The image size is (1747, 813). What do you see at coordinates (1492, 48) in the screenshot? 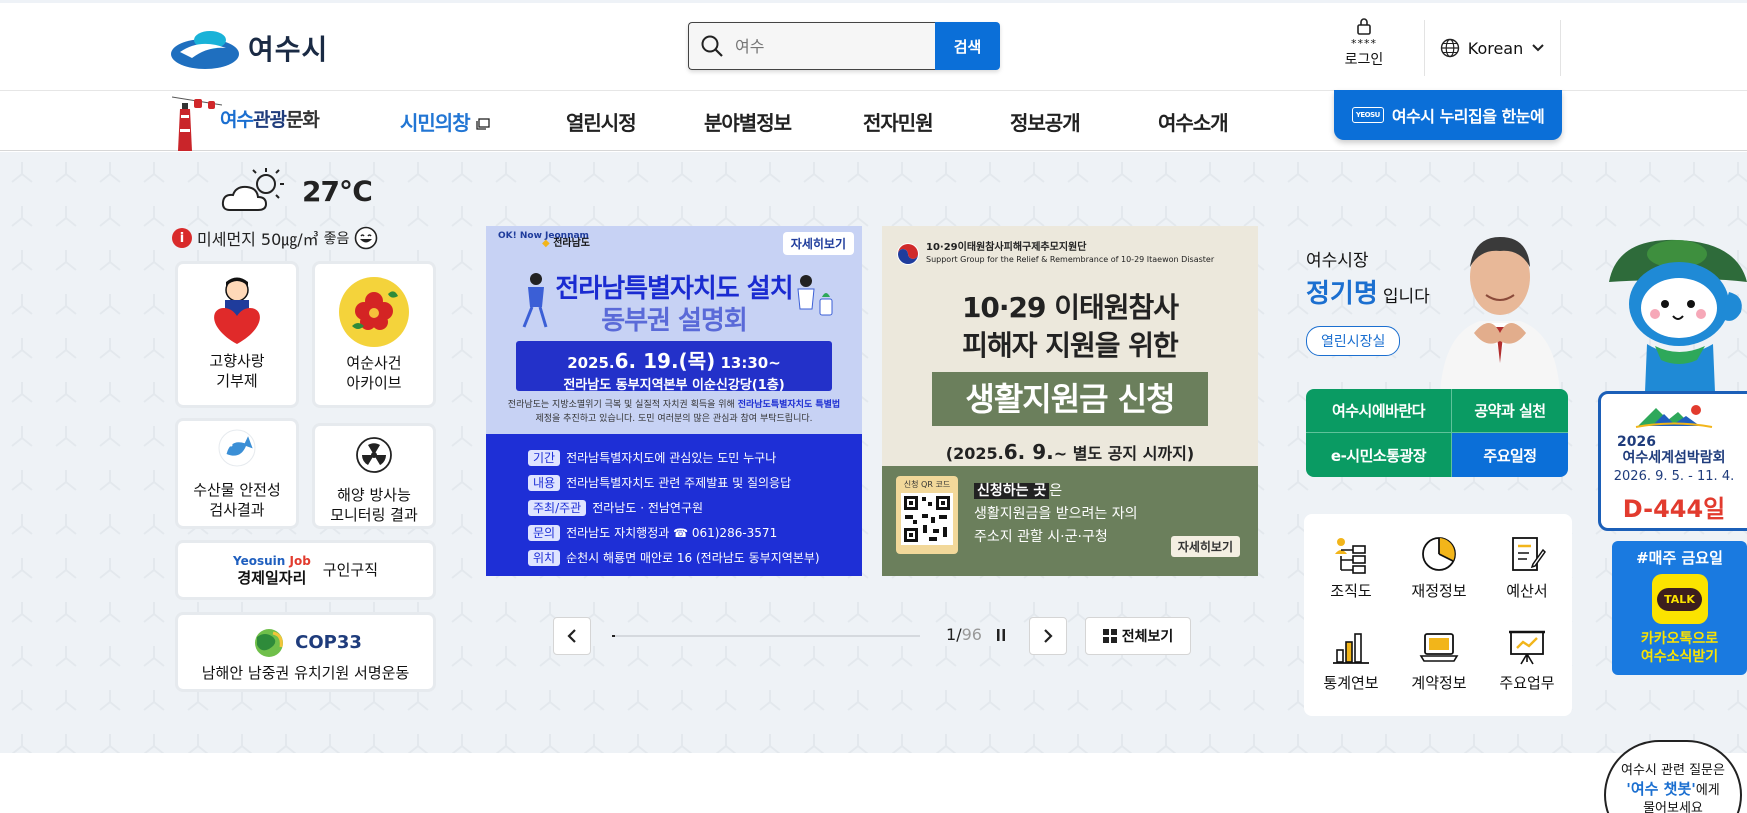
I see `language-selector: Korean` at bounding box center [1492, 48].